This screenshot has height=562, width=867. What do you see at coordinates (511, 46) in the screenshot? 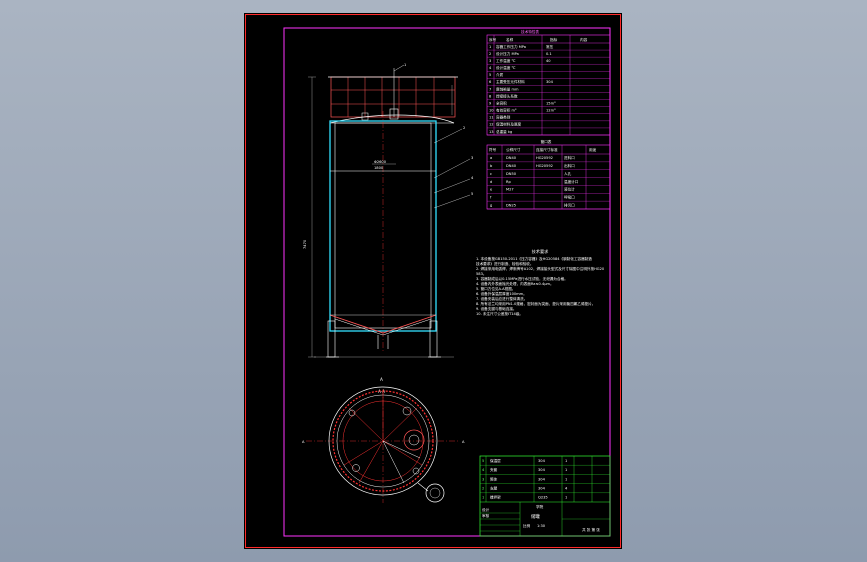
I see `spec-row-name: 容器工作压力 MPa` at bounding box center [511, 46].